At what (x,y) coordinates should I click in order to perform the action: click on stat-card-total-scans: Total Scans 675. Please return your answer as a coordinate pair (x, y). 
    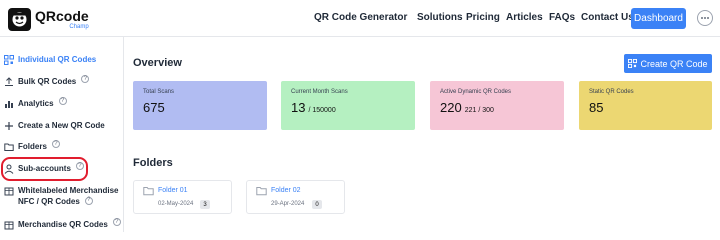
    Looking at the image, I should click on (200, 105).